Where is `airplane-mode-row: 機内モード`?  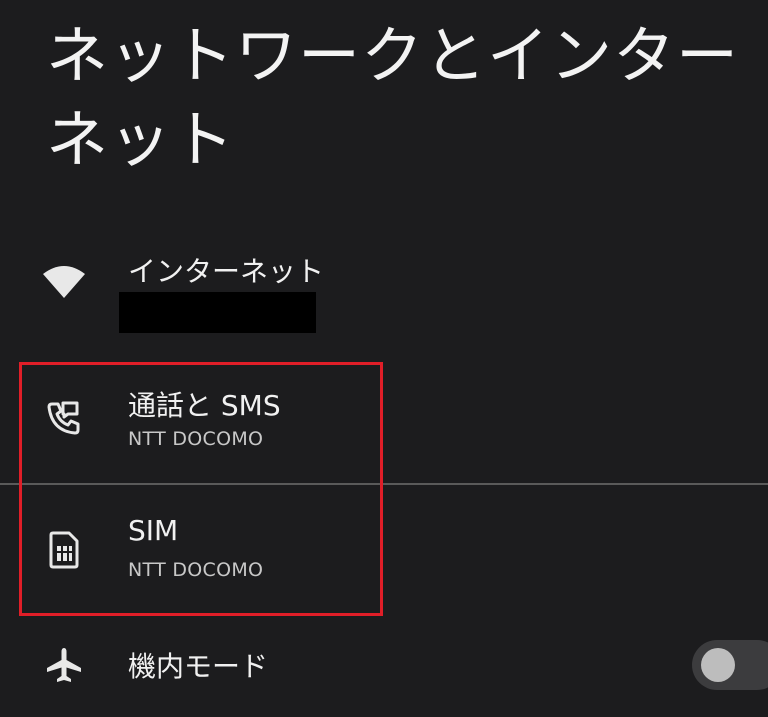
airplane-mode-row: 機内モード is located at coordinates (384, 668).